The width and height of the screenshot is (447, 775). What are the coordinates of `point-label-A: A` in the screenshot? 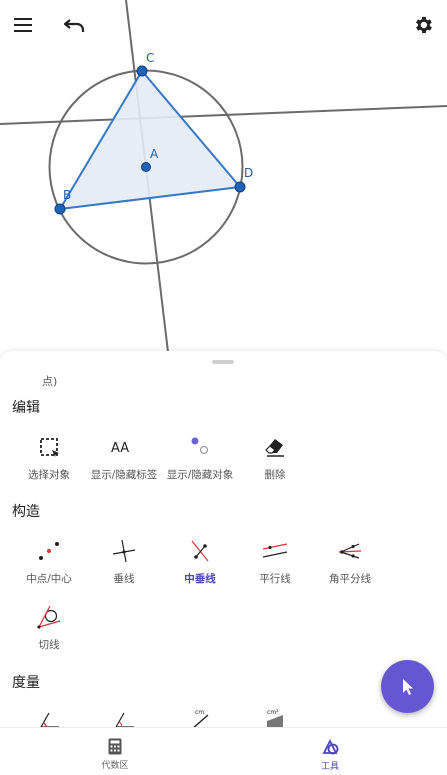 It's located at (154, 154).